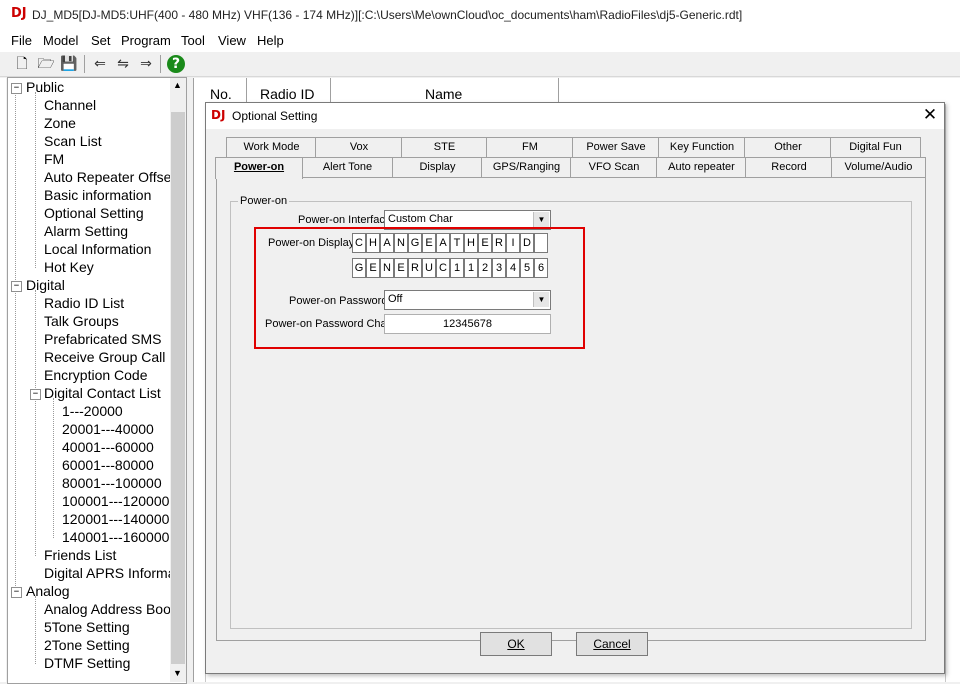 Image resolution: width=960 pixels, height=684 pixels. Describe the element at coordinates (359, 147) in the screenshot. I see `tab-vox: Vox` at that location.